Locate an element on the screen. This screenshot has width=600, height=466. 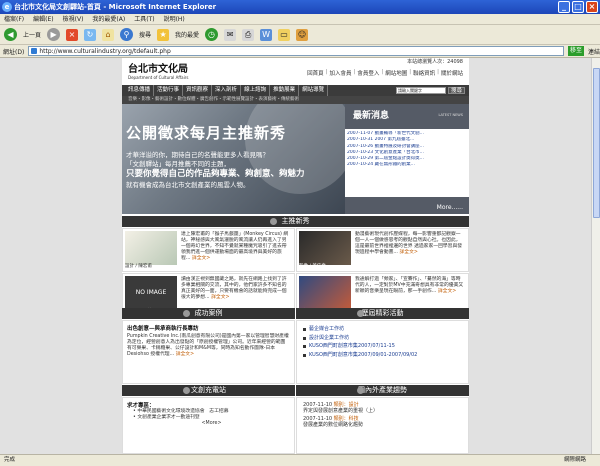
visitor-counter: 本站總瀏覽人次：24098 is located at coordinates (435, 62).